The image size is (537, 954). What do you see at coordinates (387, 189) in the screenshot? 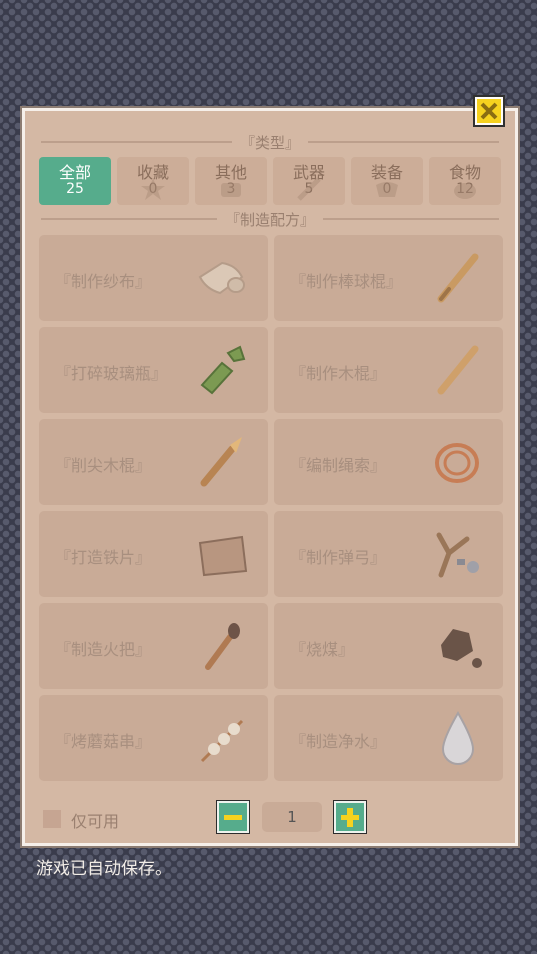
I see `armor-icon` at bounding box center [387, 189].